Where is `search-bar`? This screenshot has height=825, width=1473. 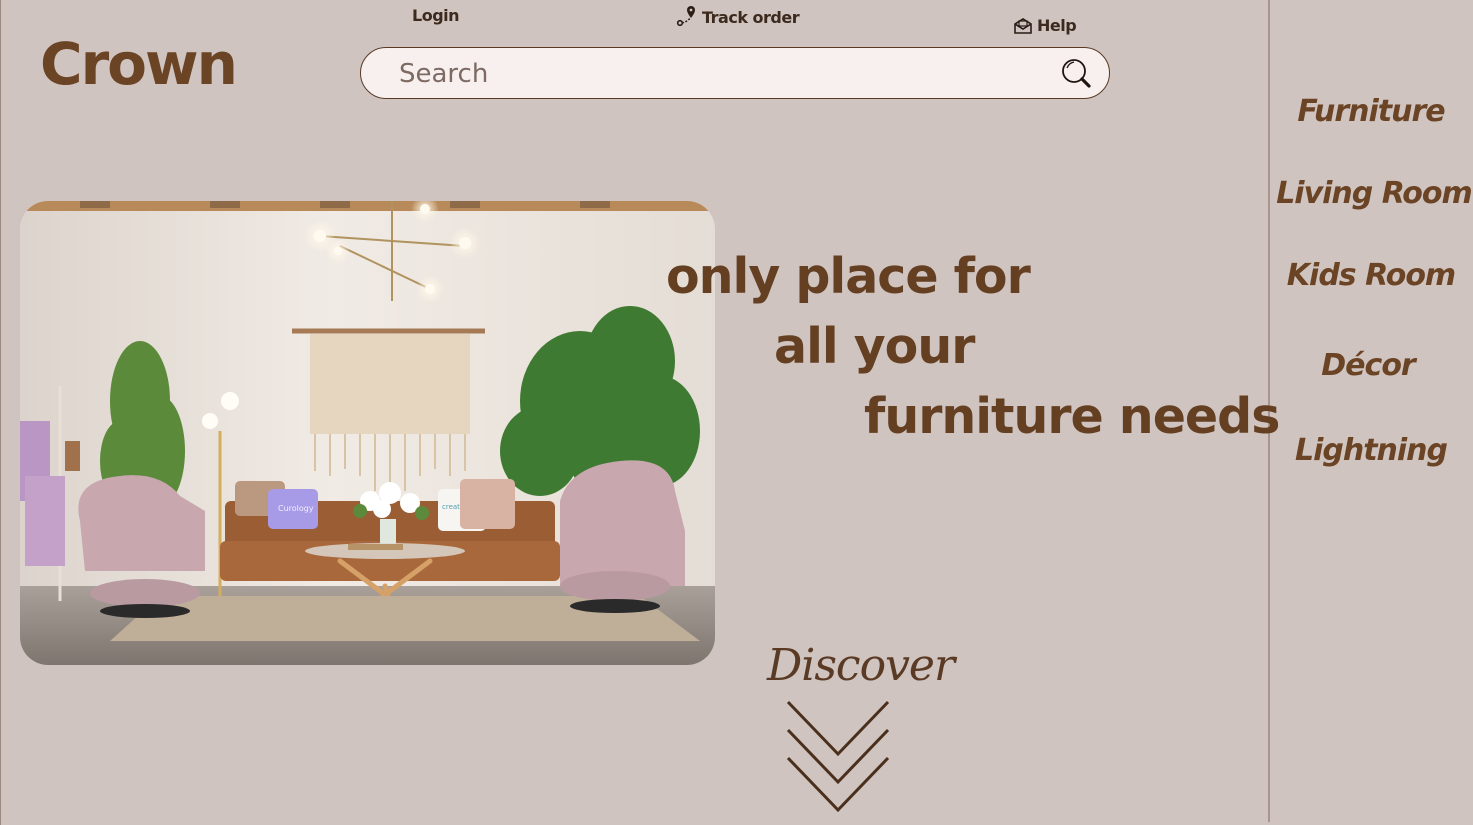
search-bar is located at coordinates (735, 73).